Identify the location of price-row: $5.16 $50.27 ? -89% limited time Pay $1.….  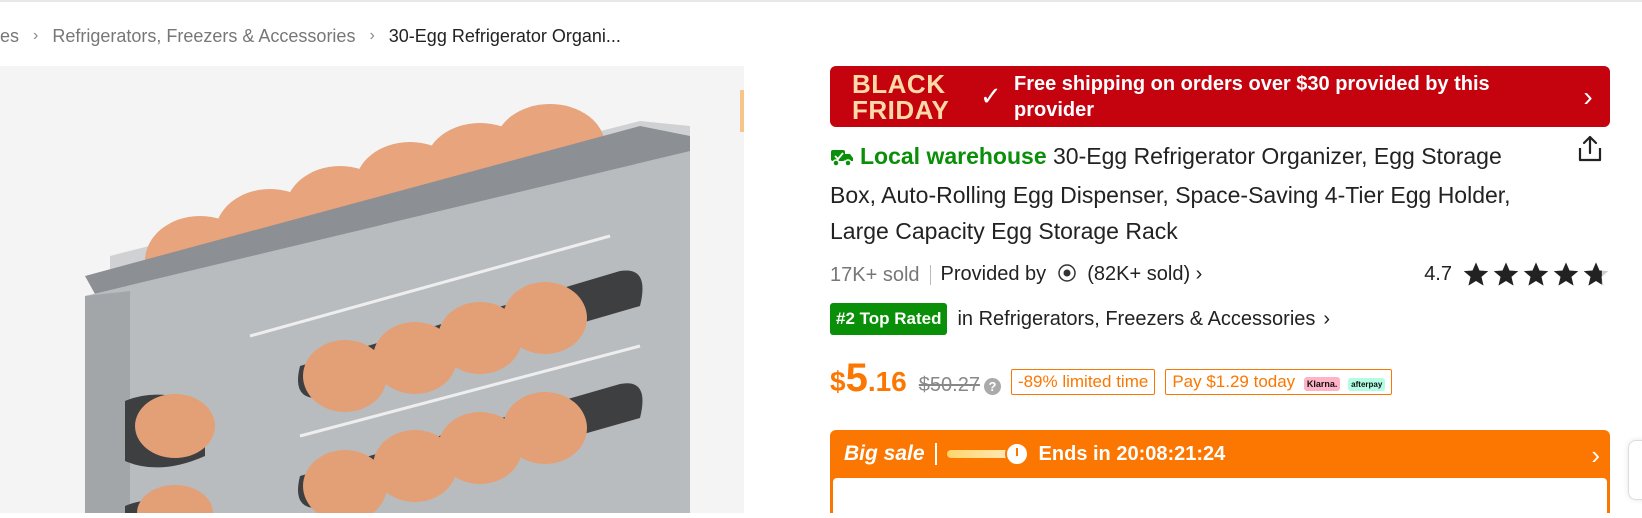
(1111, 381).